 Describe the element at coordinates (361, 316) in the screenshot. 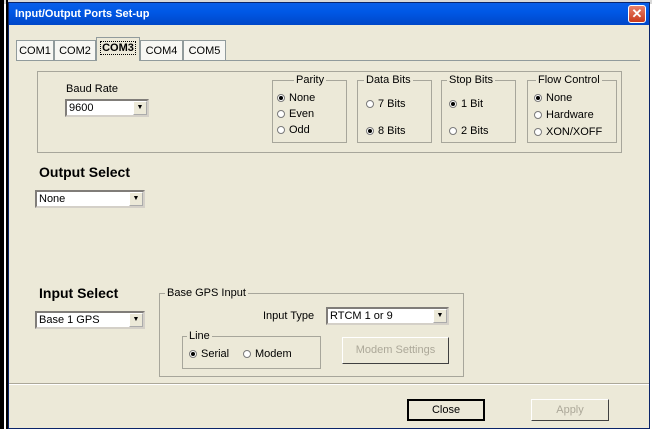

I see `input-type-value: RTCM 1 or 9` at that location.